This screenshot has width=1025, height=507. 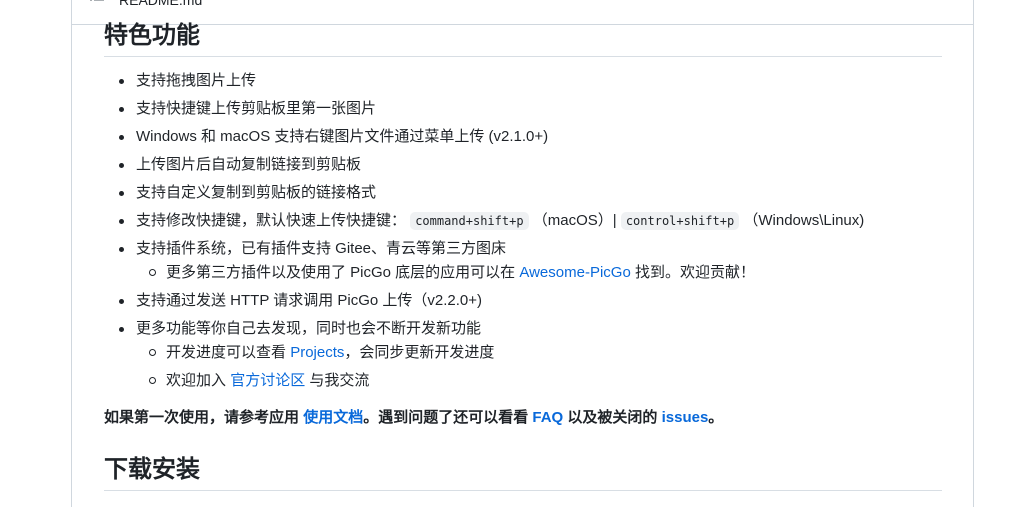 What do you see at coordinates (574, 272) in the screenshot?
I see `awesome-picgo-link: Awesome-PicGo` at bounding box center [574, 272].